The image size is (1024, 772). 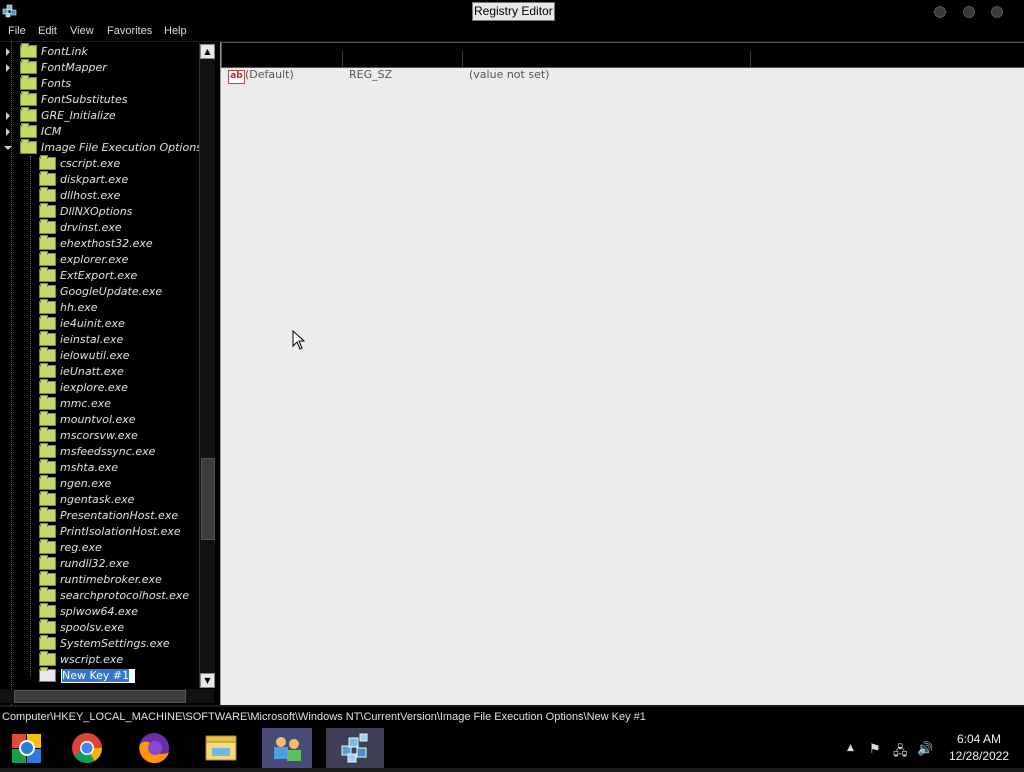 I want to click on tree-node: ExtExport.exe, so click(x=88, y=275).